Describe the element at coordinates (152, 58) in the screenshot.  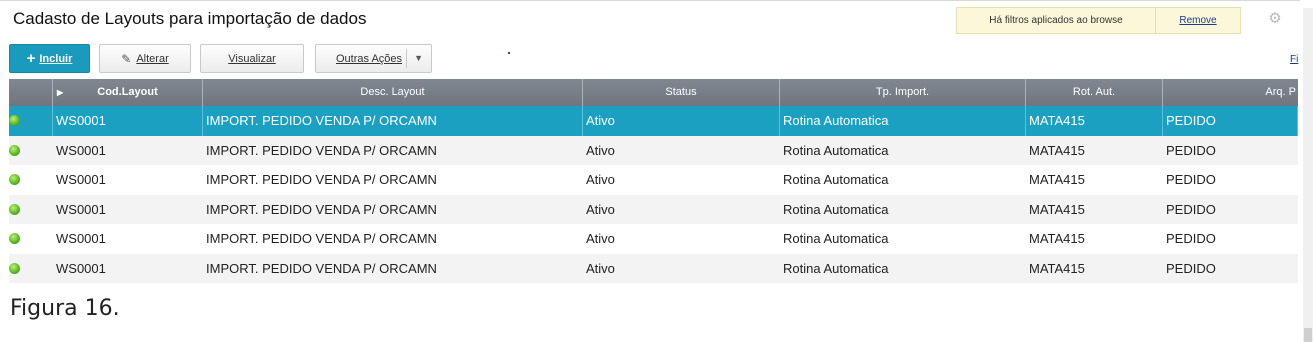
I see `alterar-label: Alterar` at that location.